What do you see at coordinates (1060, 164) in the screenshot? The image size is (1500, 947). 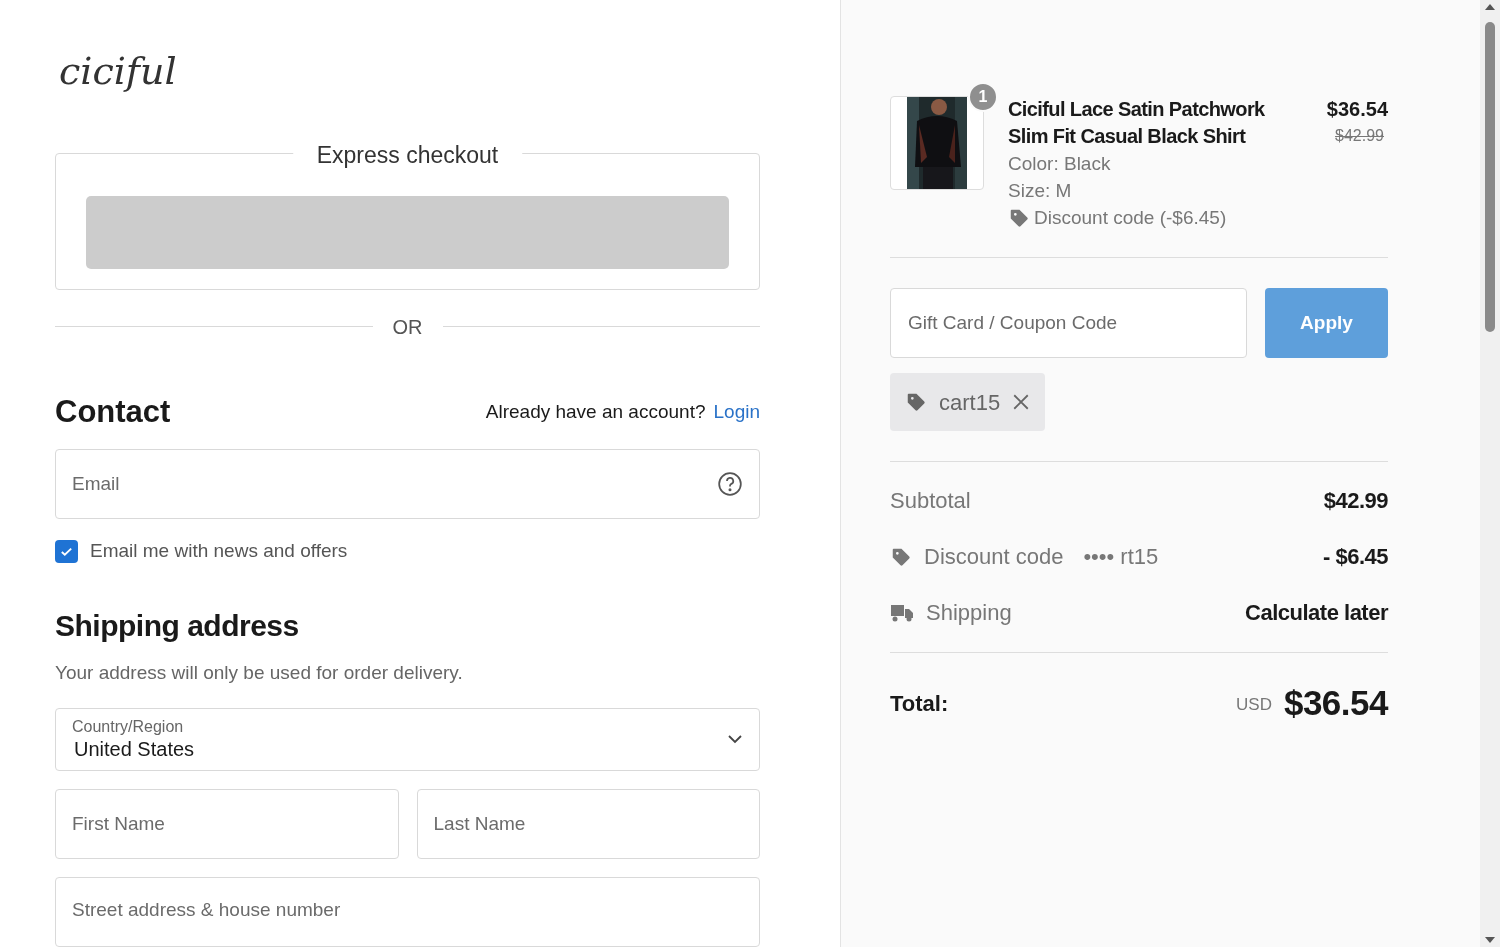 I see `product-color: Color: Black` at bounding box center [1060, 164].